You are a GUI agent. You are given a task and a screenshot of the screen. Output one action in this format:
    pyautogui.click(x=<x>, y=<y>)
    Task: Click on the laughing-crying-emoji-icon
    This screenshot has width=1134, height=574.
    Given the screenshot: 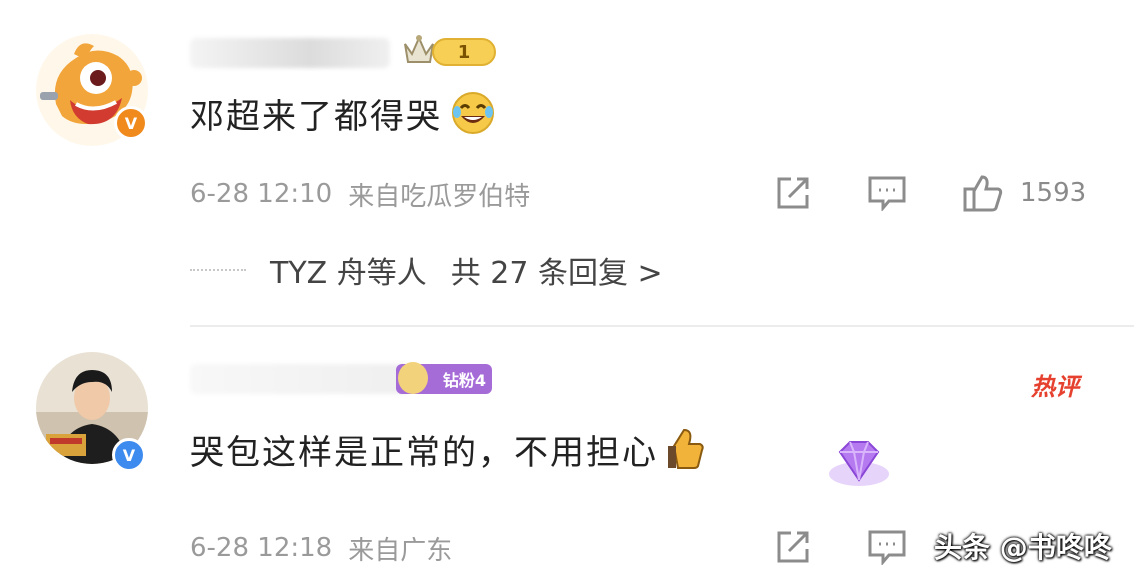 What is the action you would take?
    pyautogui.click(x=473, y=113)
    